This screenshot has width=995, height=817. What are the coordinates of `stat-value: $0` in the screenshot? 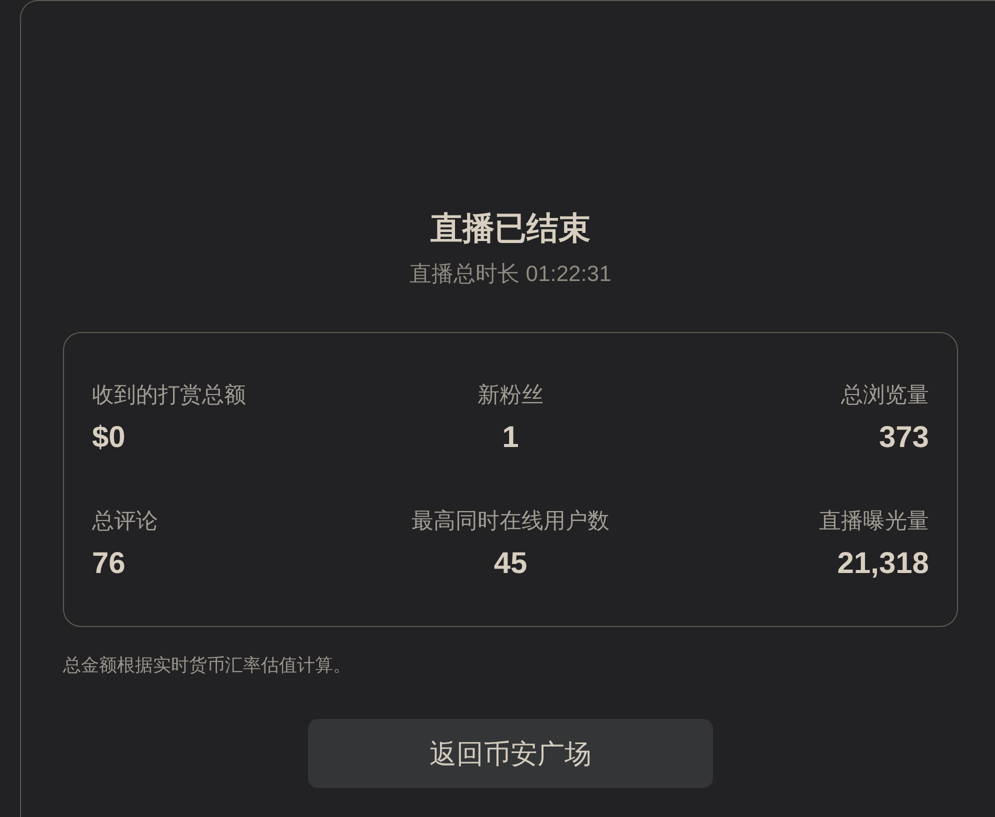 It's located at (109, 438).